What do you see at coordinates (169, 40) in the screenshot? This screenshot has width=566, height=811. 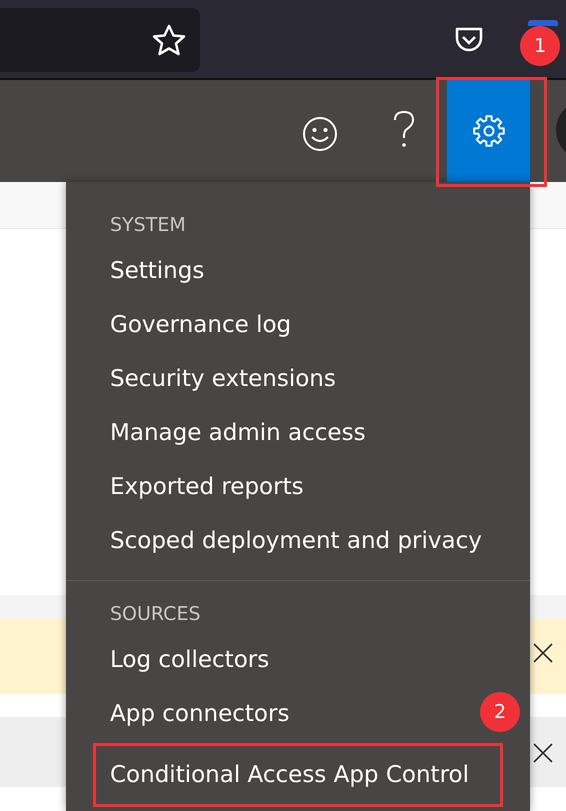 I see `star-icon` at bounding box center [169, 40].